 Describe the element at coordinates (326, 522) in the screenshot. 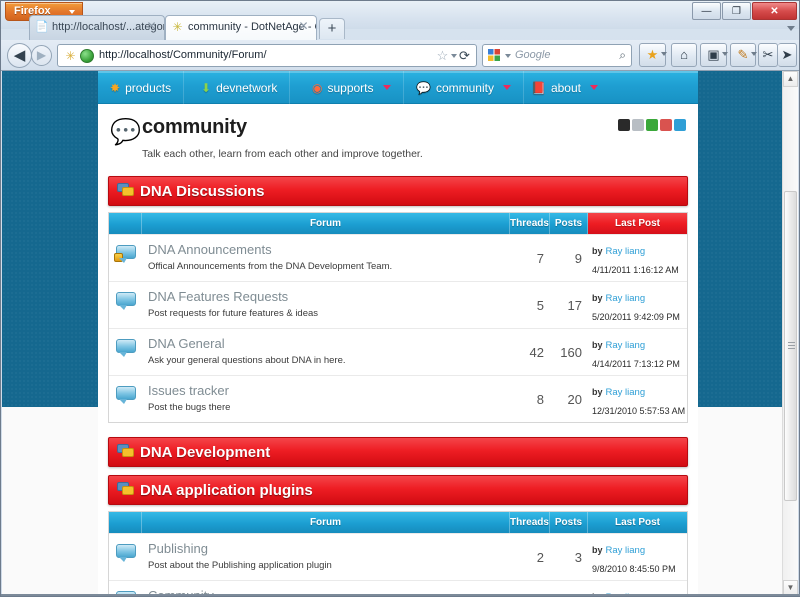

I see `column-header-forum: Forum` at that location.